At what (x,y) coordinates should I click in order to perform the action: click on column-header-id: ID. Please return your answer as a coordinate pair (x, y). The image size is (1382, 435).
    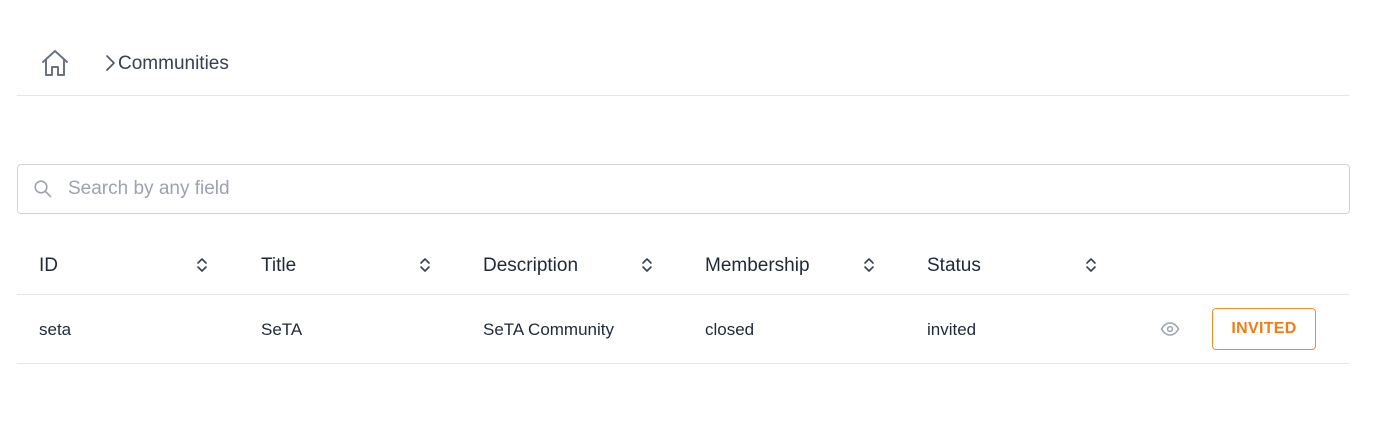
    Looking at the image, I should click on (128, 266).